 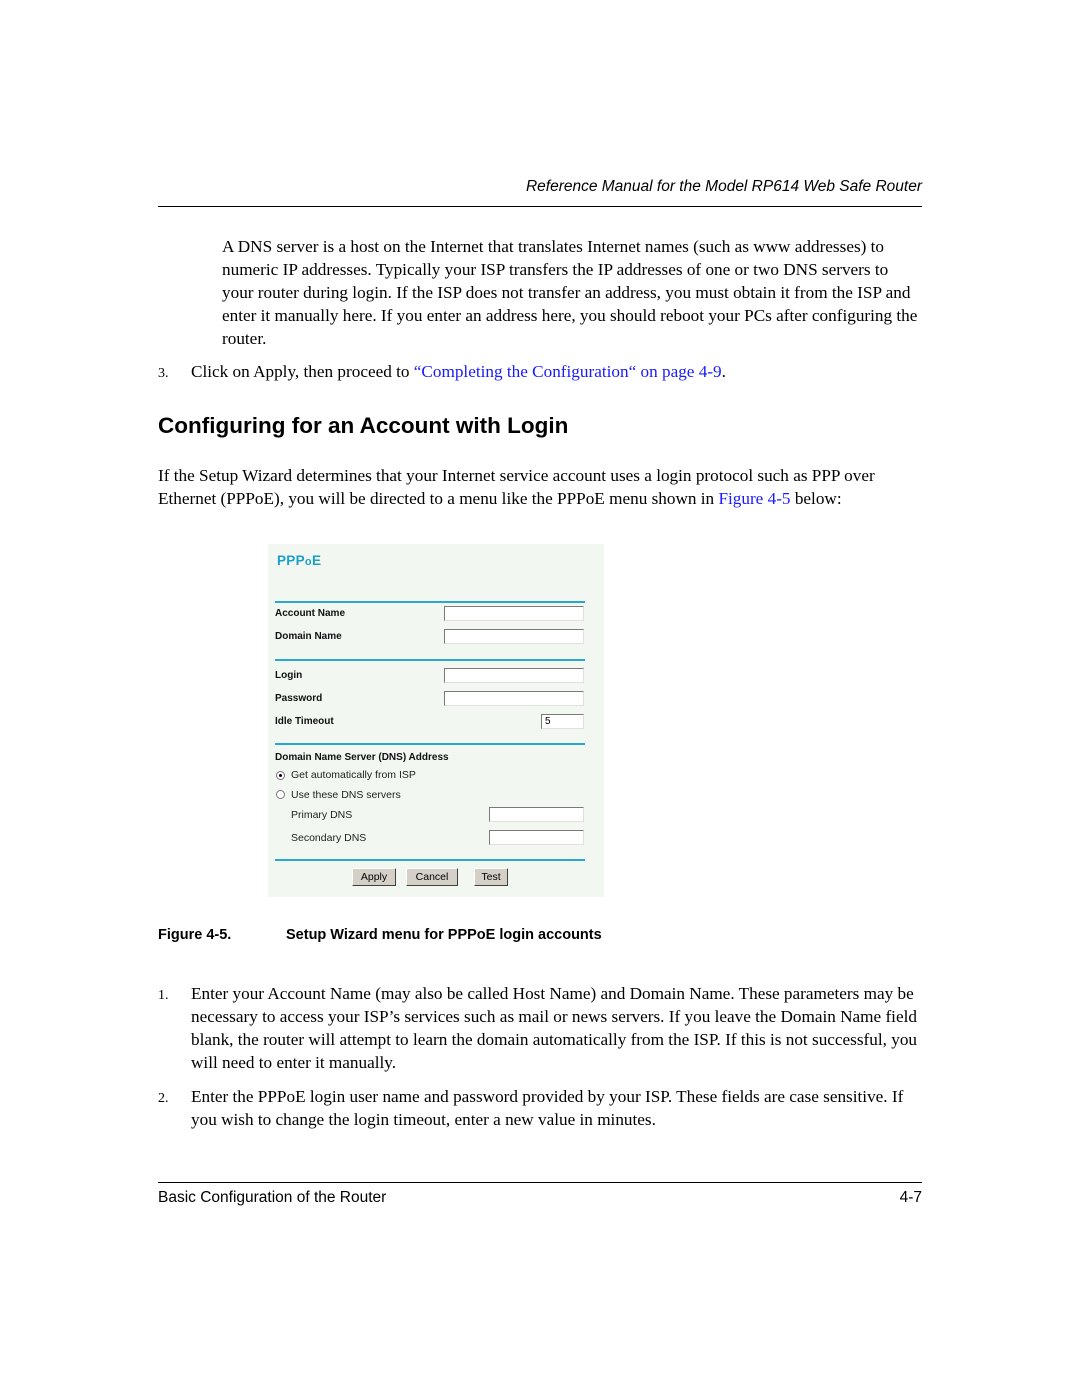 What do you see at coordinates (163, 1098) in the screenshot?
I see `step-number: 2.` at bounding box center [163, 1098].